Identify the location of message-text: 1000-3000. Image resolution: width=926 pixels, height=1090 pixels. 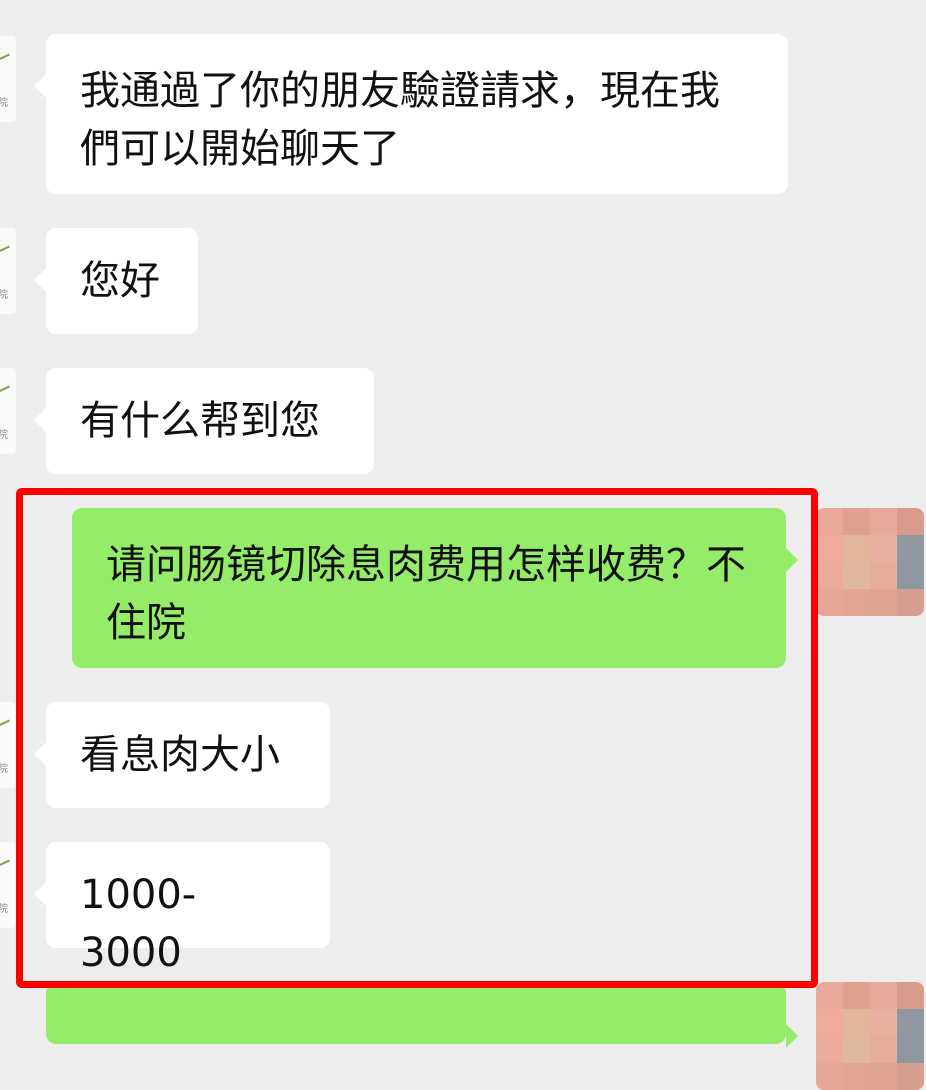
(138, 924).